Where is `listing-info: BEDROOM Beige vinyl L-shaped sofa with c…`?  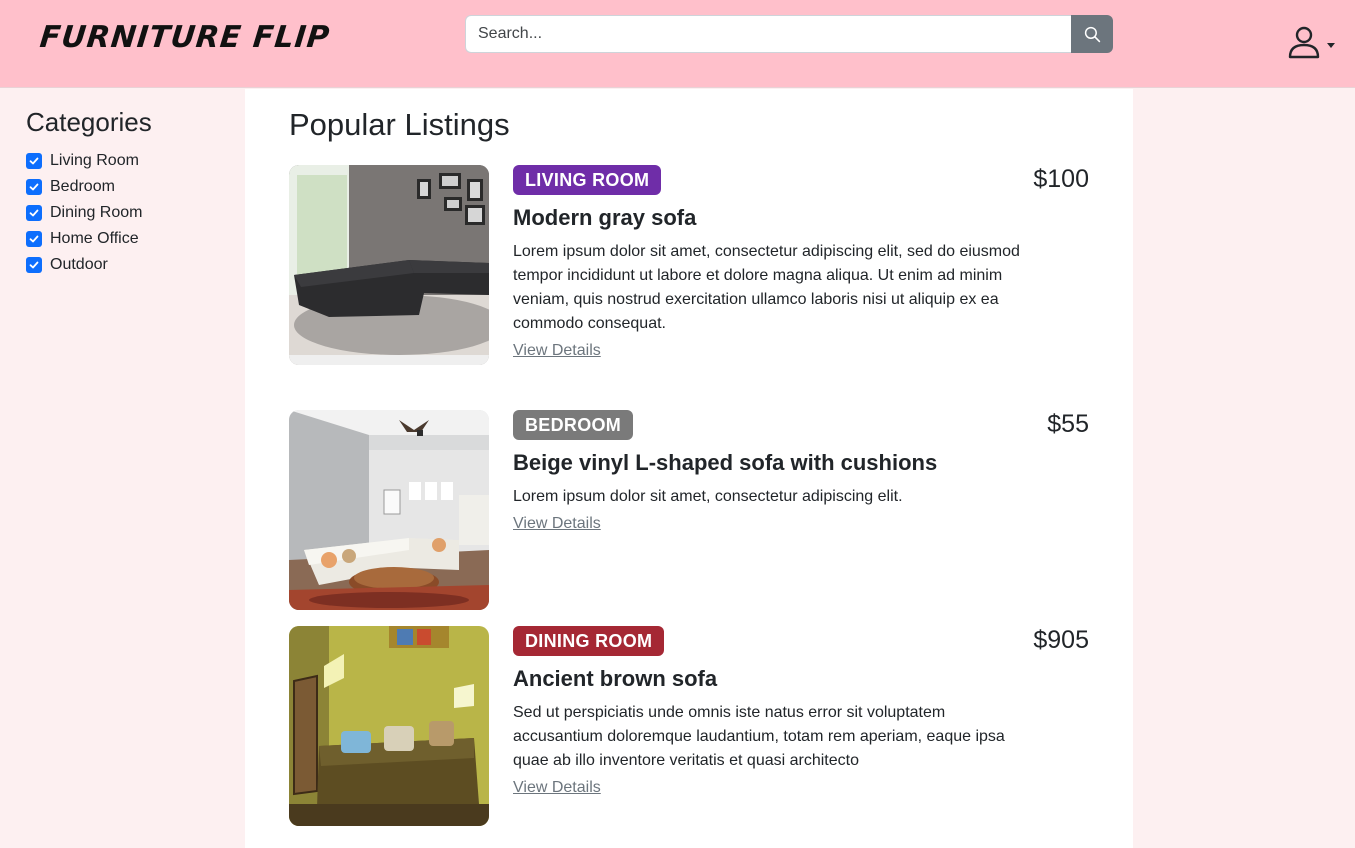
listing-info: BEDROOM Beige vinyl L-shaped sofa with c… is located at coordinates (773, 518).